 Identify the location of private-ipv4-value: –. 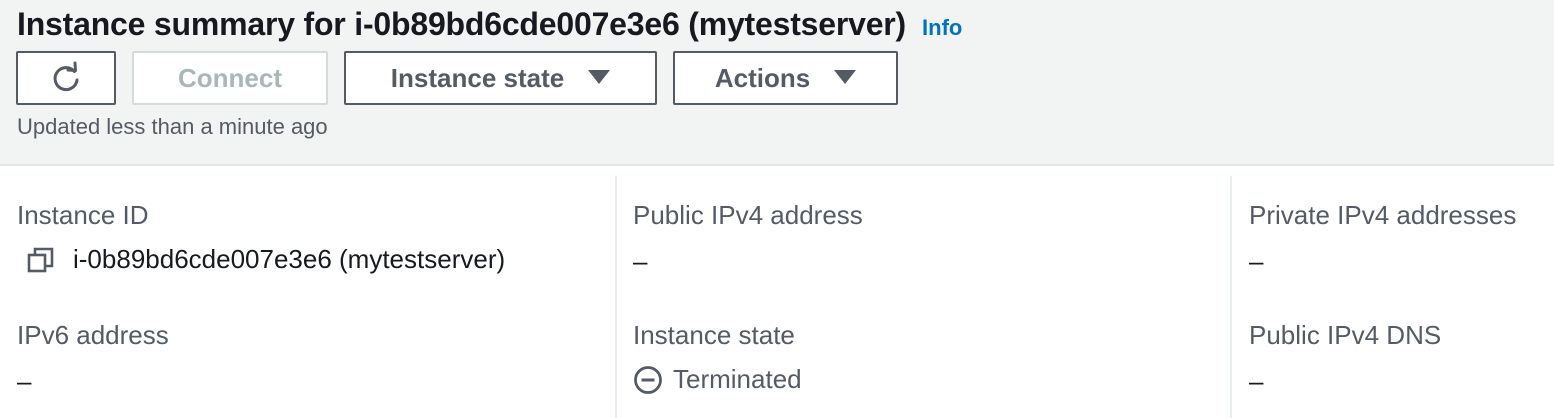
(1256, 261).